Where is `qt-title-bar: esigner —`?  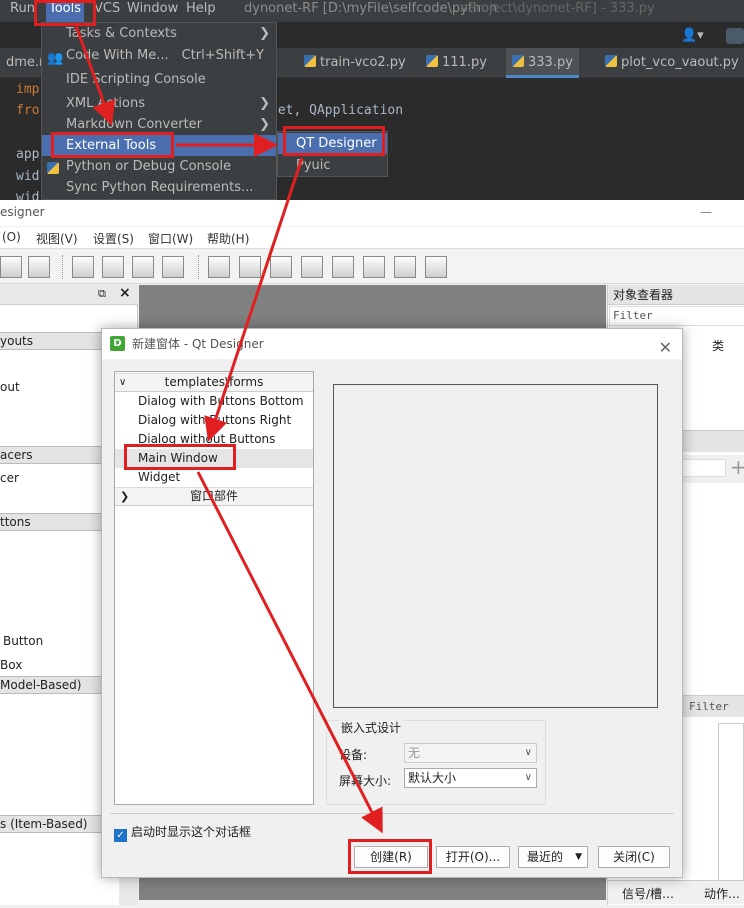
qt-title-bar: esigner — is located at coordinates (372, 213).